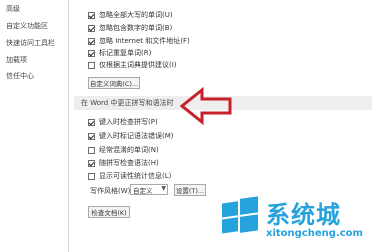 This screenshot has width=372, height=252. I want to click on watermark-url: xitongcheng.com, so click(314, 233).